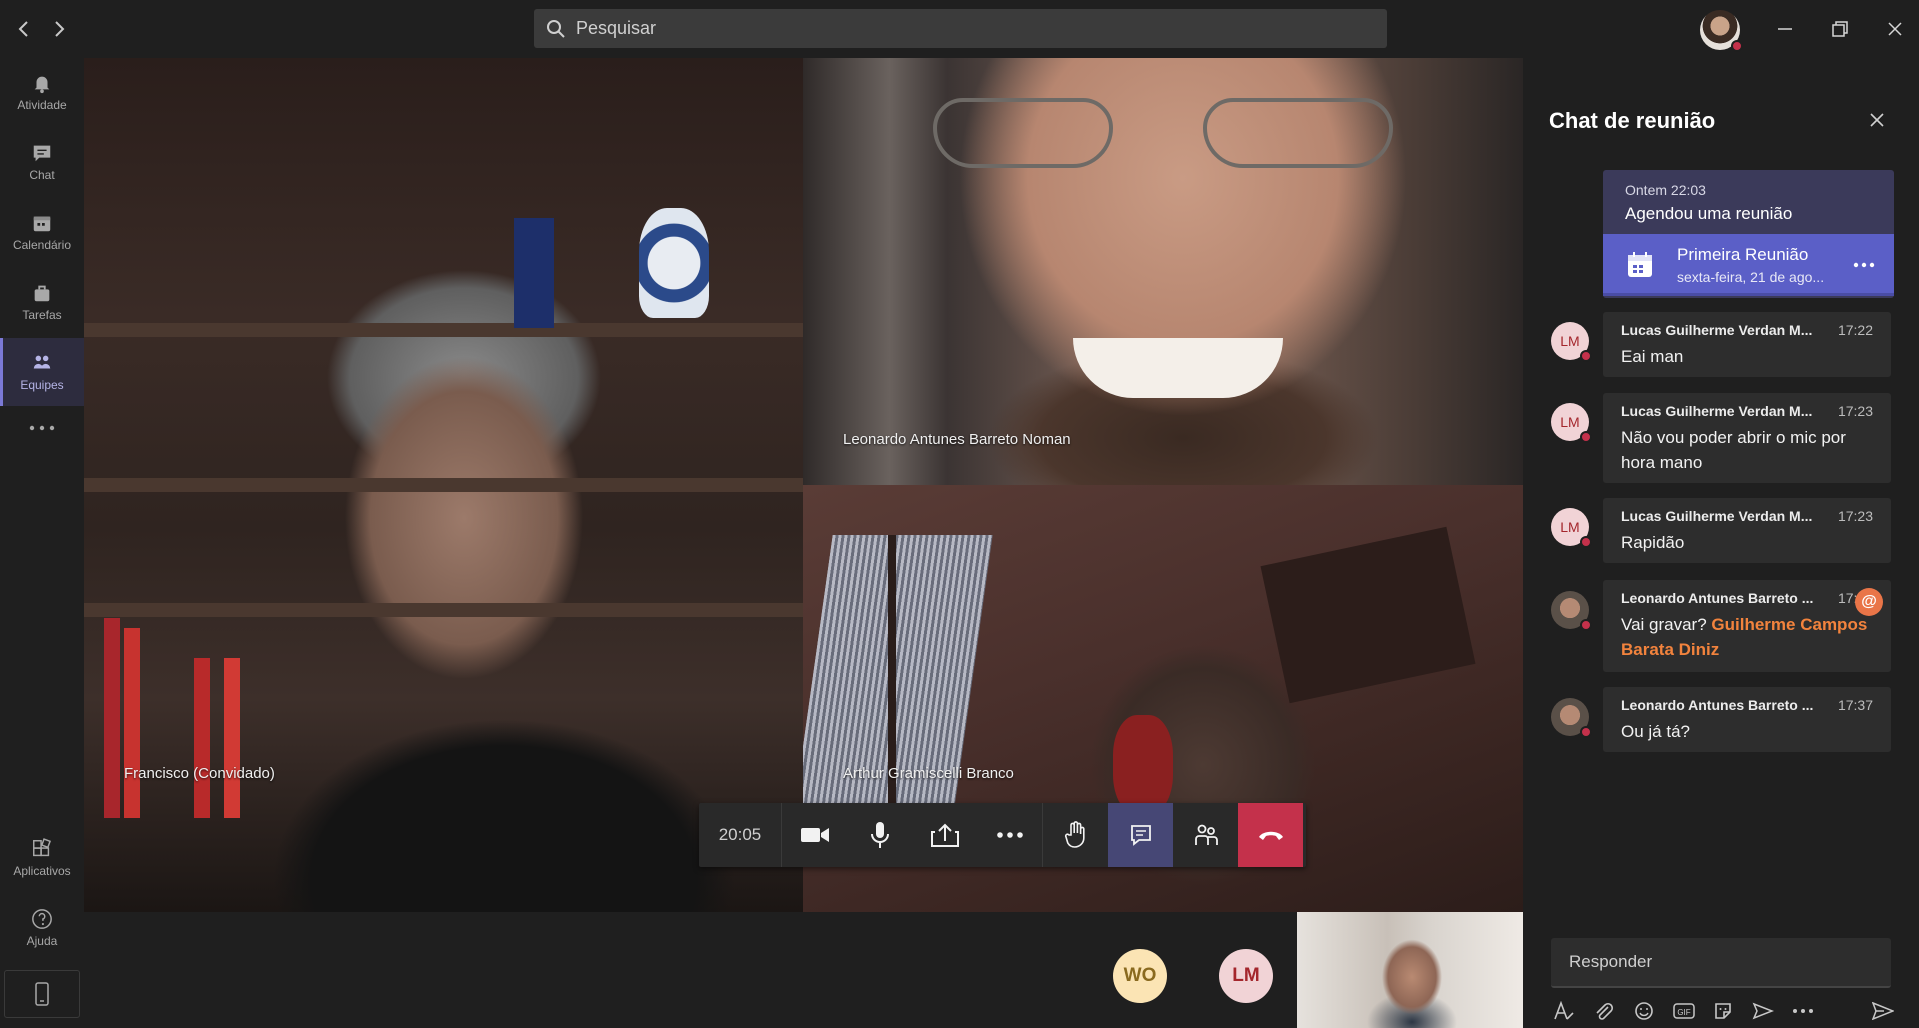  Describe the element at coordinates (1721, 963) in the screenshot. I see `reply-input: Responder` at that location.